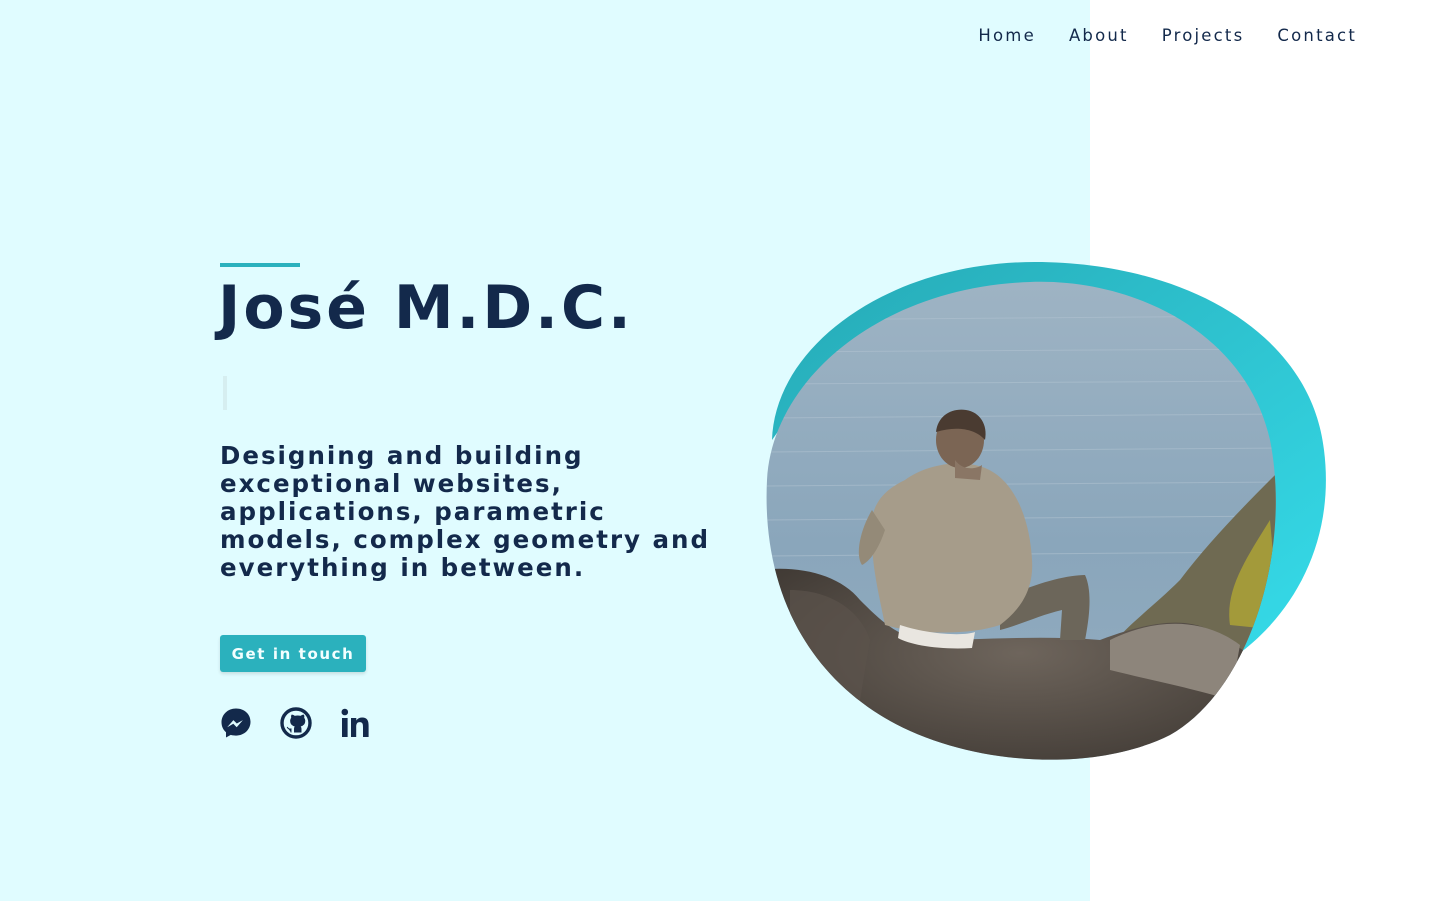  Describe the element at coordinates (1203, 35) in the screenshot. I see `nav-projects-link: Projects` at that location.